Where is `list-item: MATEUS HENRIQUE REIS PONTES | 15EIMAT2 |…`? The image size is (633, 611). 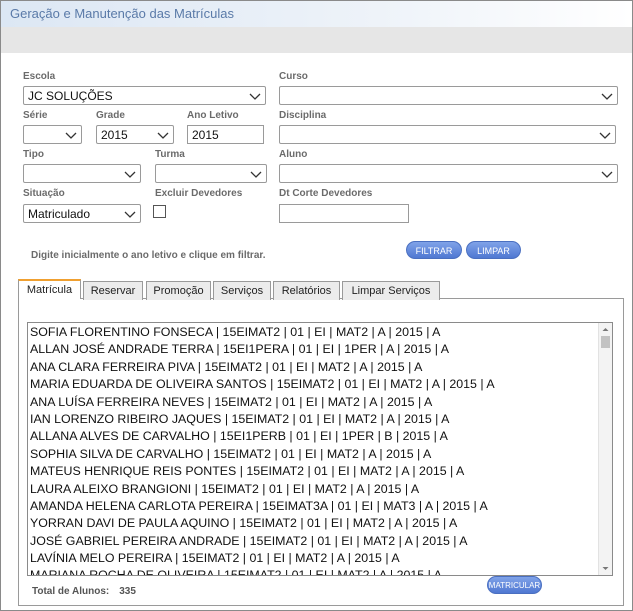
list-item: MATEUS HENRIQUE REIS PONTES | 15EIMAT2 |… is located at coordinates (314, 471).